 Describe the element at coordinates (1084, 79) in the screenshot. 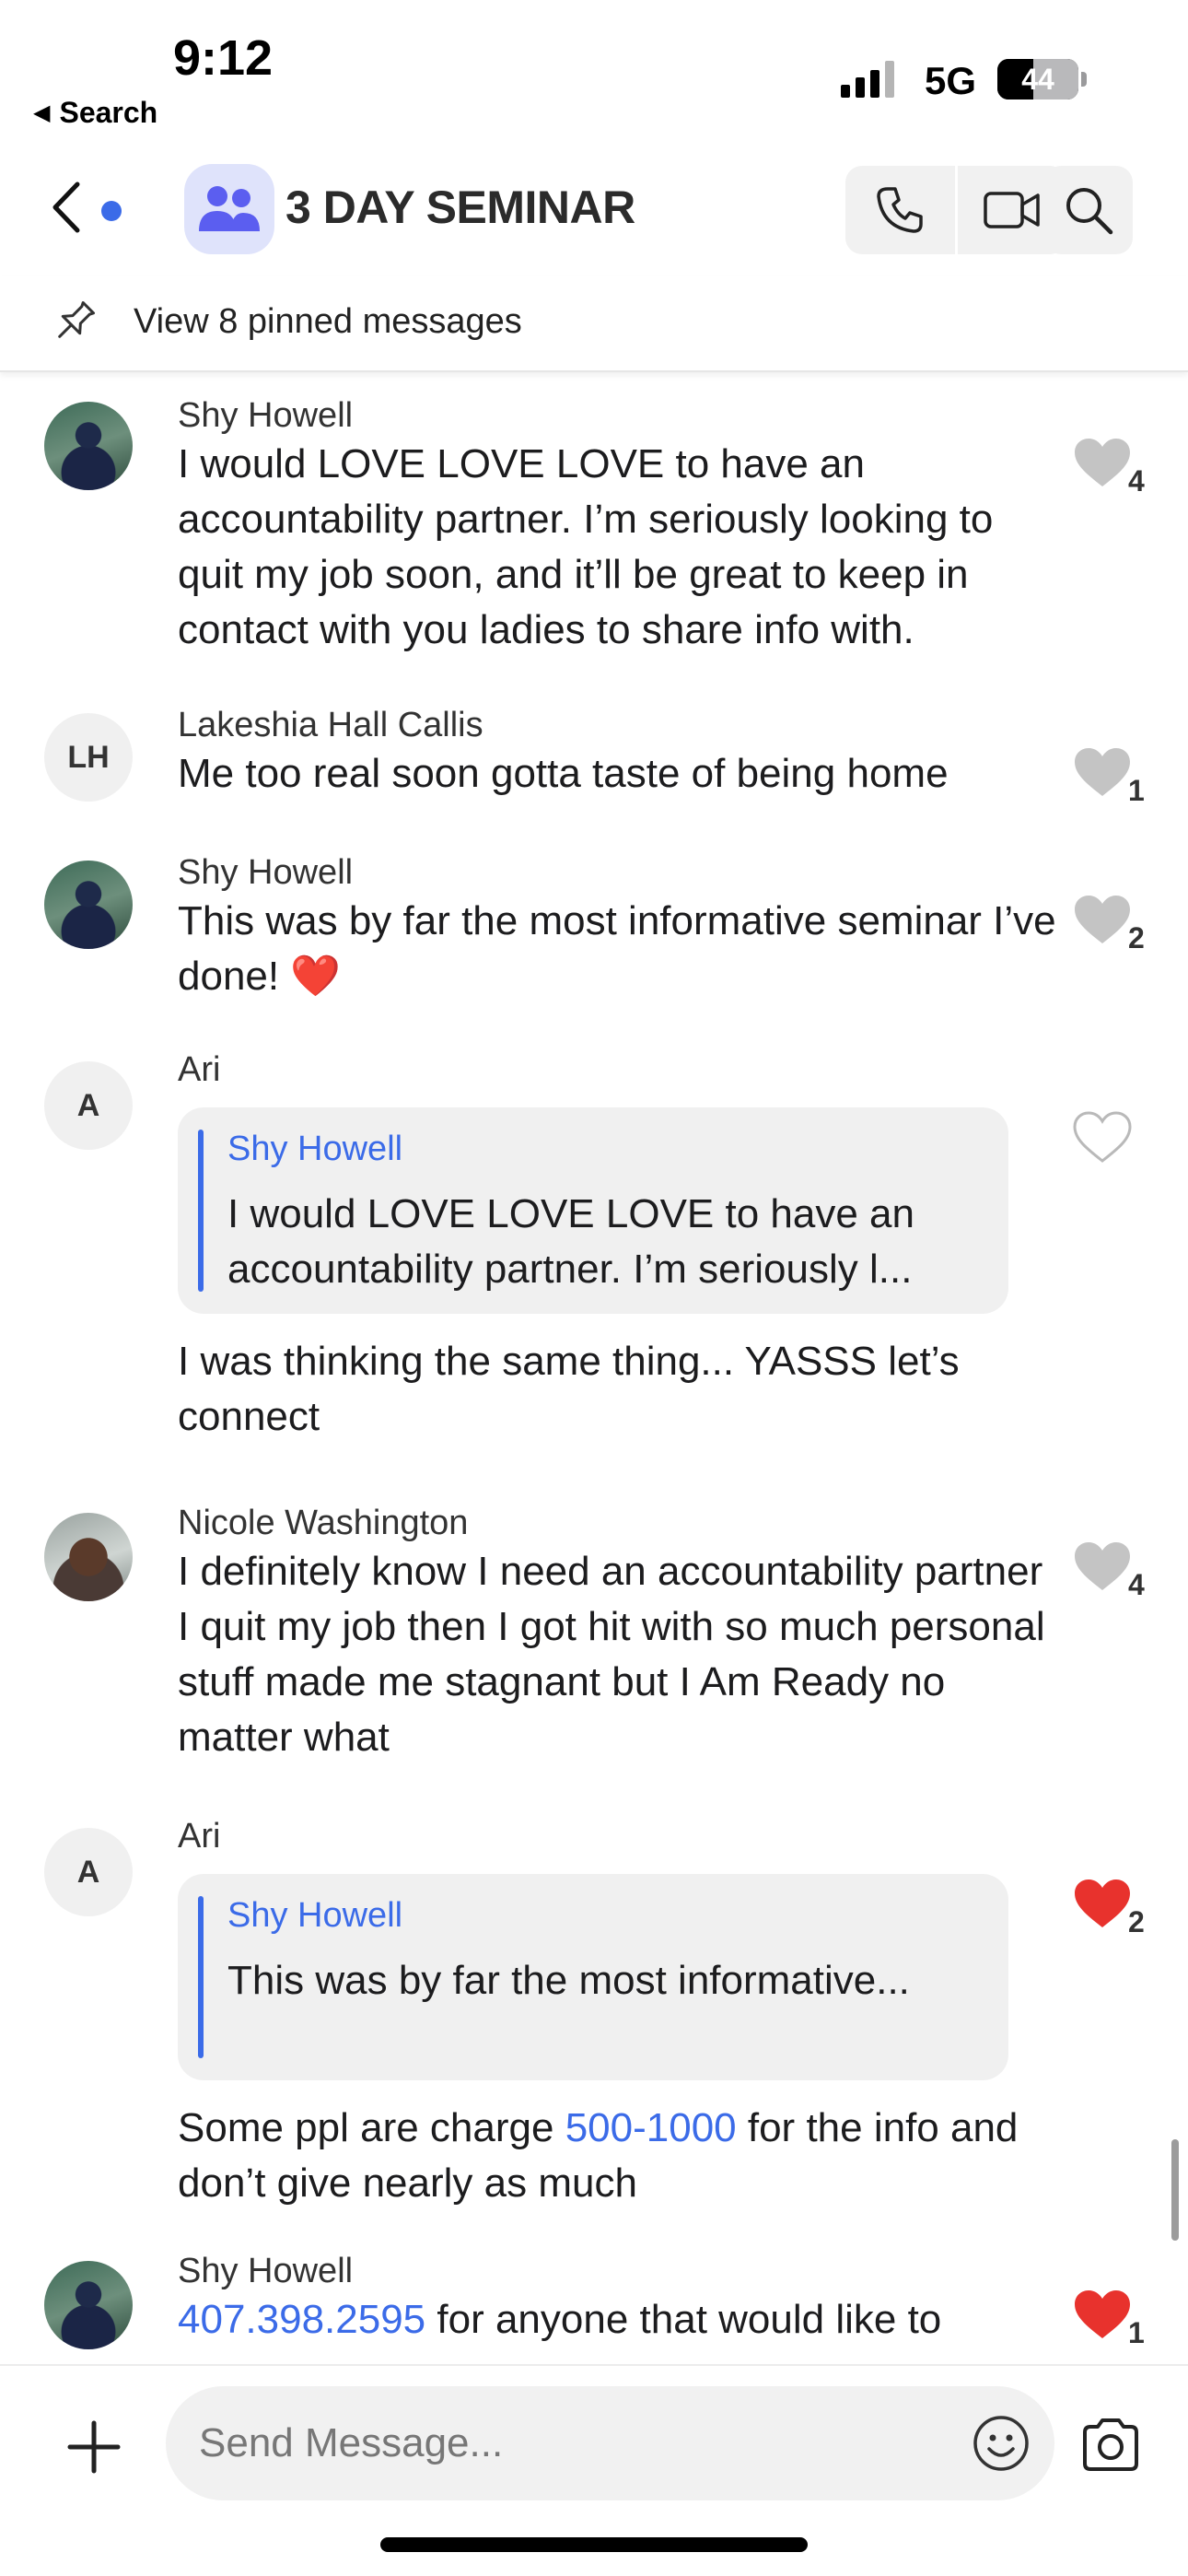

I see `battery-cap` at that location.